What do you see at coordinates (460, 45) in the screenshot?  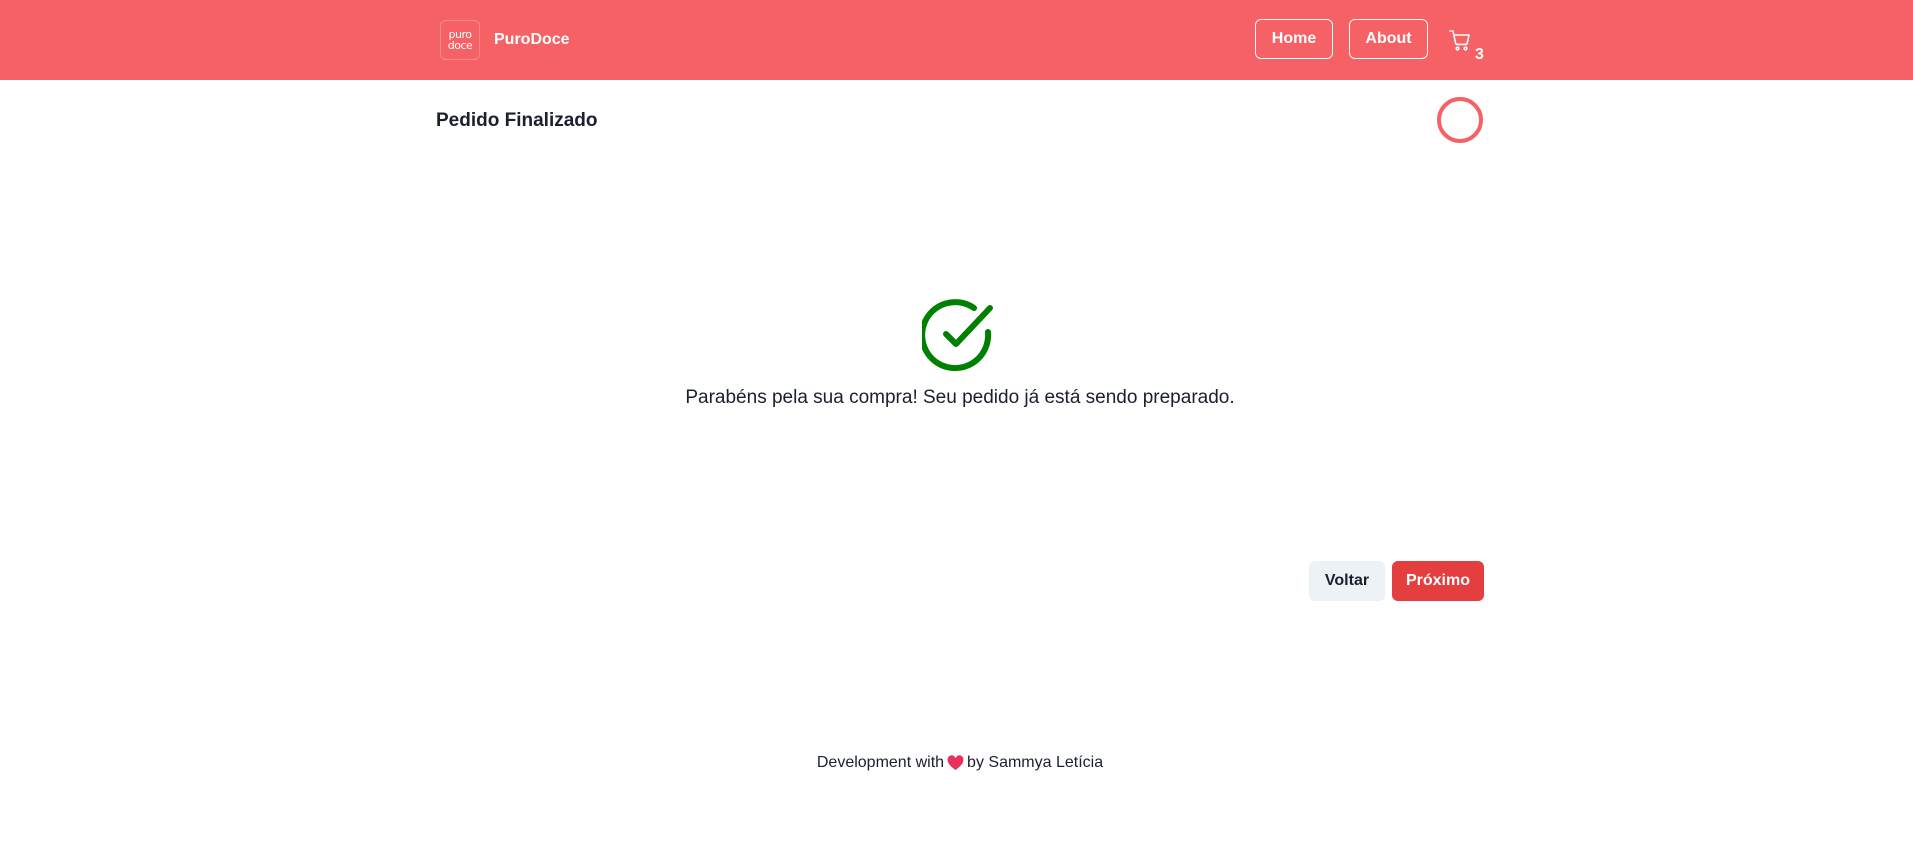 I see `logo-line-2: doce` at bounding box center [460, 45].